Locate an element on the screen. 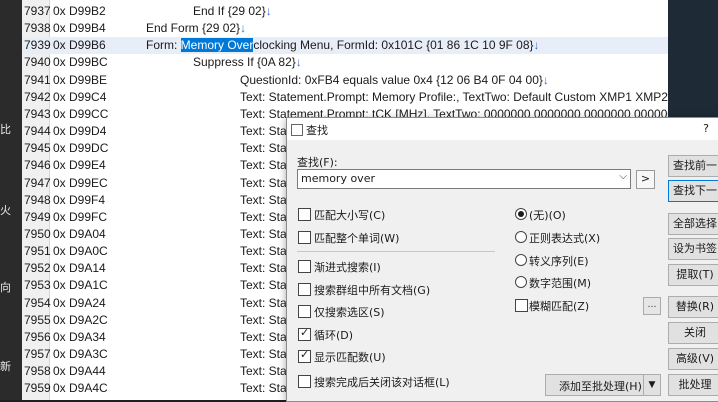 The height and width of the screenshot is (402, 718). fuzzy-checkbox is located at coordinates (521, 305).